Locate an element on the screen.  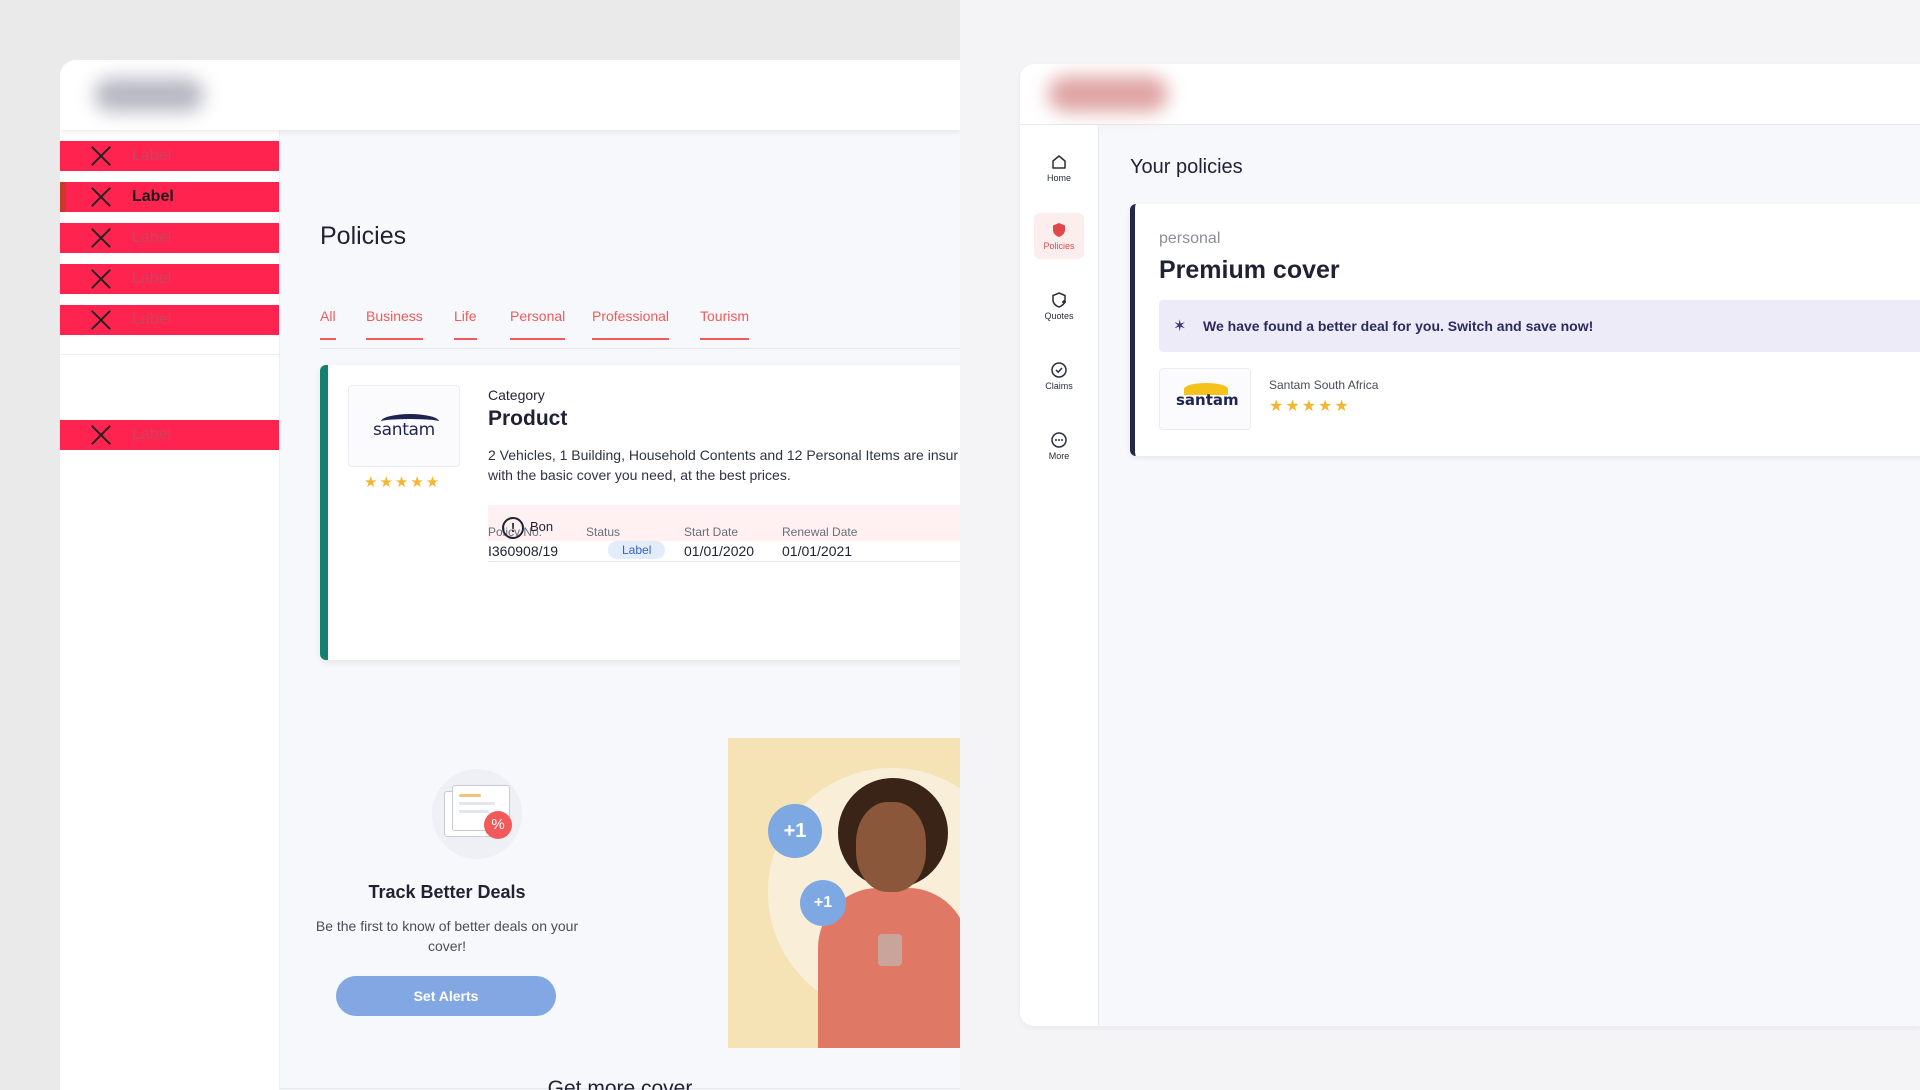
nav-home-label: Home is located at coordinates (1058, 178).